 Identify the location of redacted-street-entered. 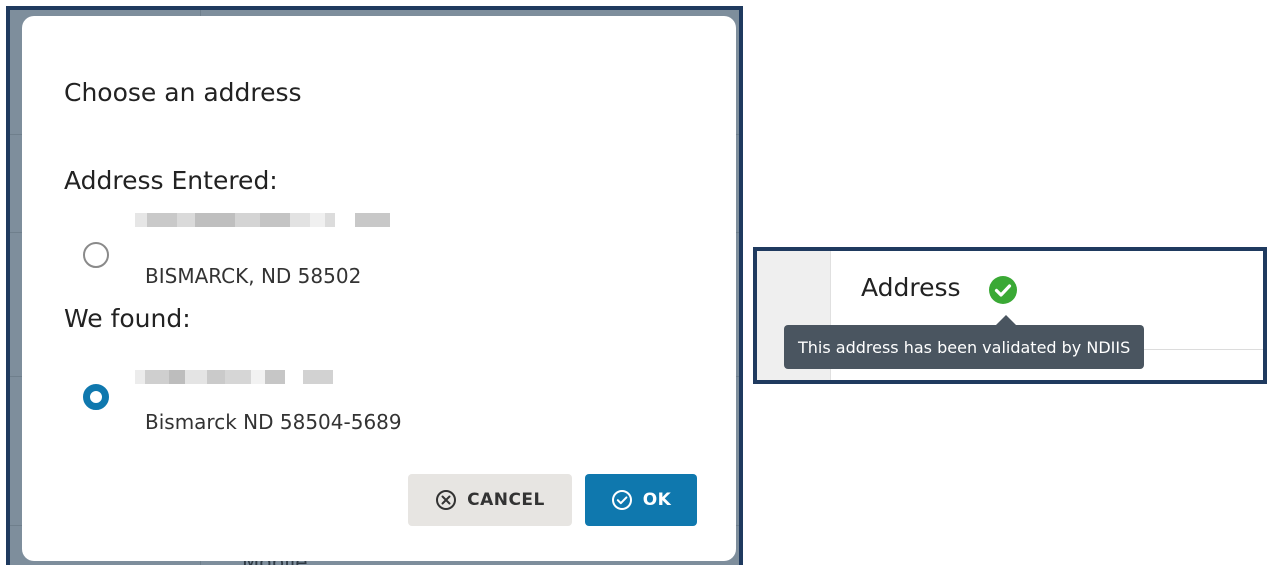
(262, 220).